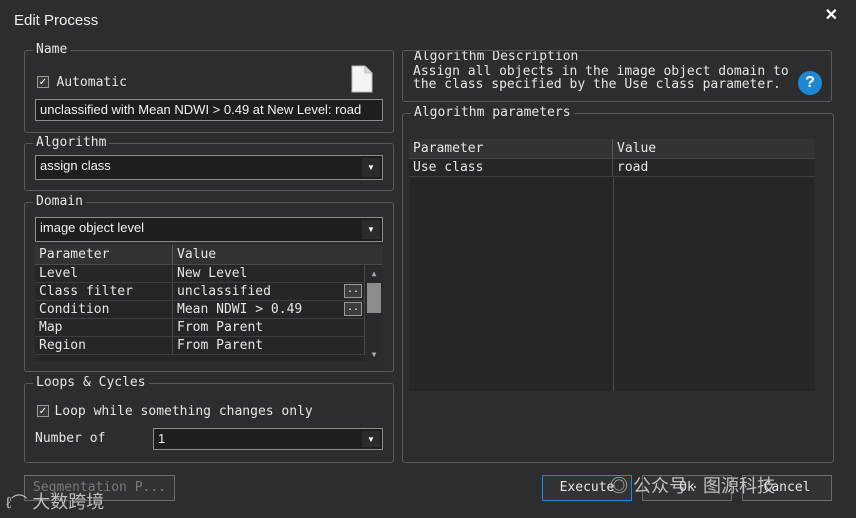 The height and width of the screenshot is (518, 856). I want to click on param-cell: Level, so click(104, 273).